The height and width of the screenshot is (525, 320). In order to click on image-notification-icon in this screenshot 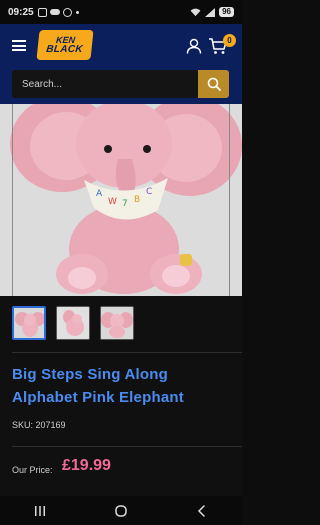, I will do `click(42, 12)`.